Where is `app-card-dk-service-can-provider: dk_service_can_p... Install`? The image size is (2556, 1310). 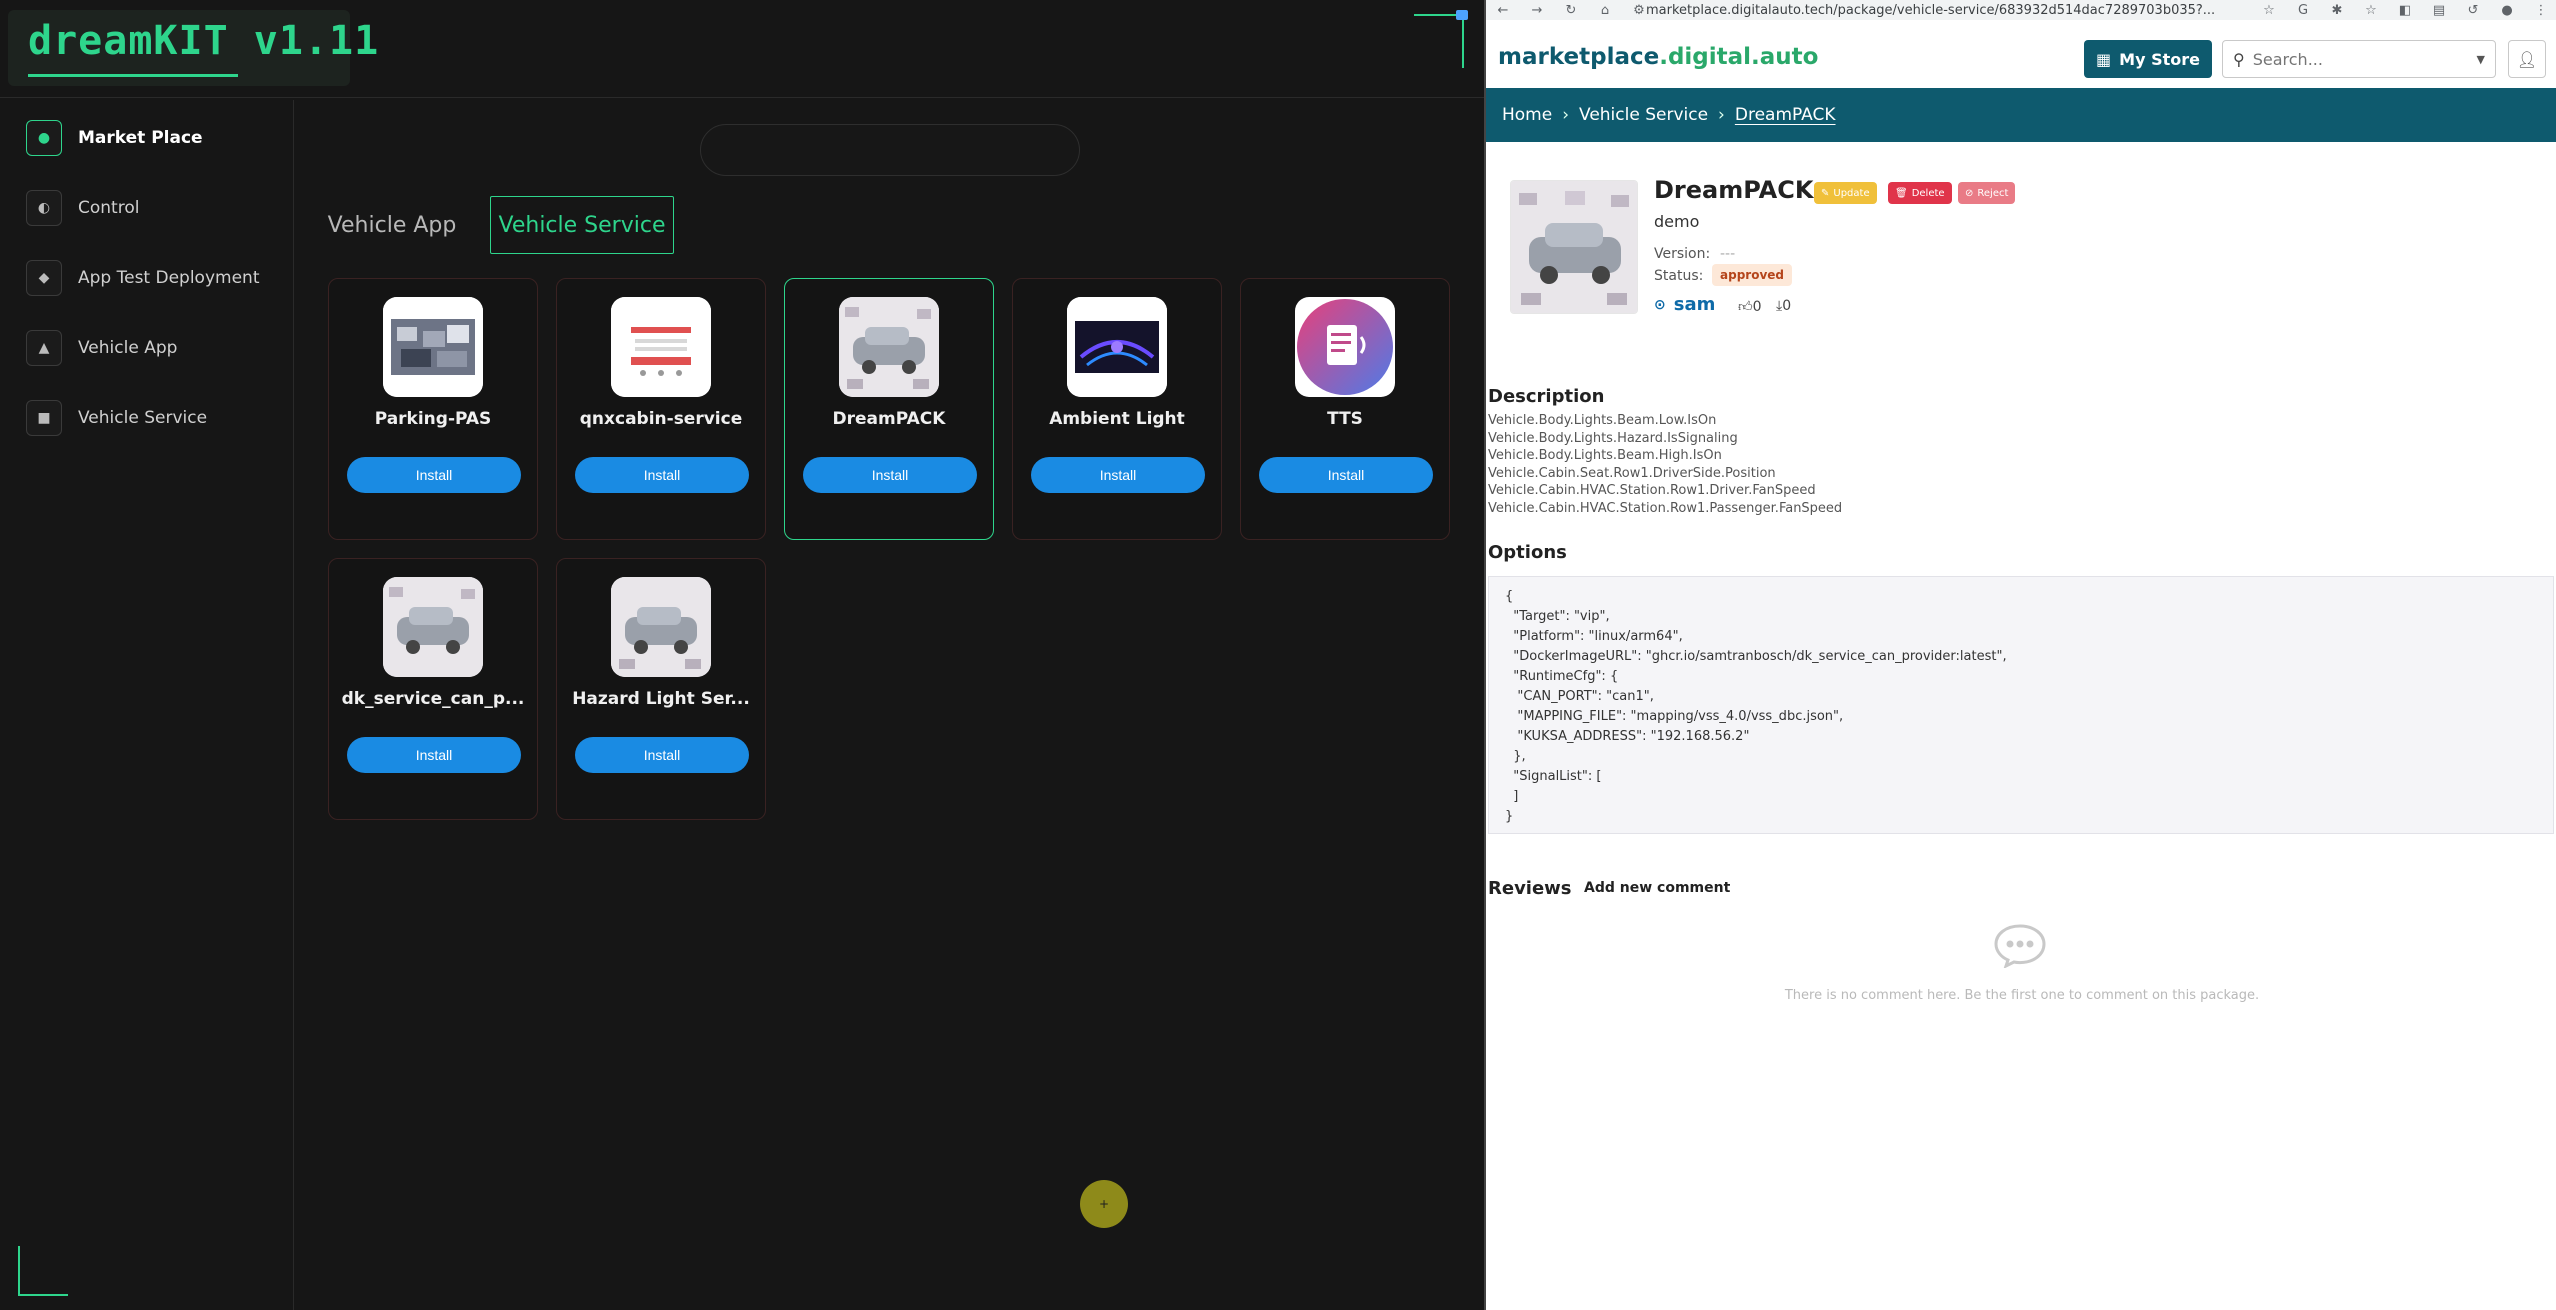 app-card-dk-service-can-provider: dk_service_can_p... Install is located at coordinates (433, 689).